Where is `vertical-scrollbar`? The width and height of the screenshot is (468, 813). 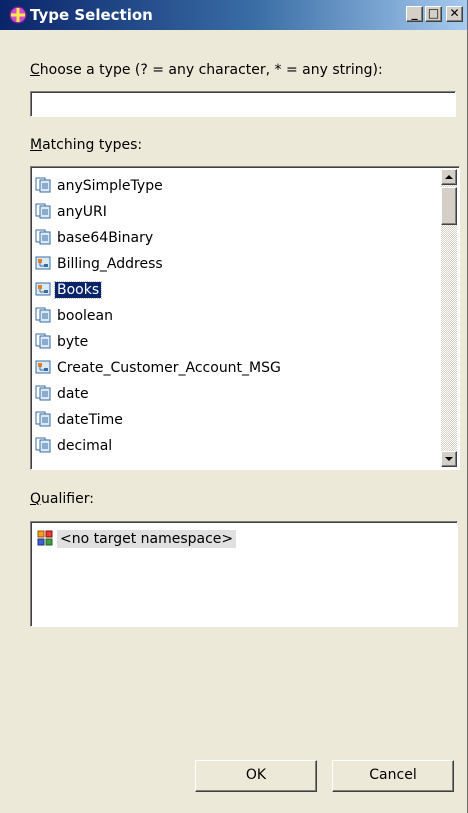
vertical-scrollbar is located at coordinates (449, 318).